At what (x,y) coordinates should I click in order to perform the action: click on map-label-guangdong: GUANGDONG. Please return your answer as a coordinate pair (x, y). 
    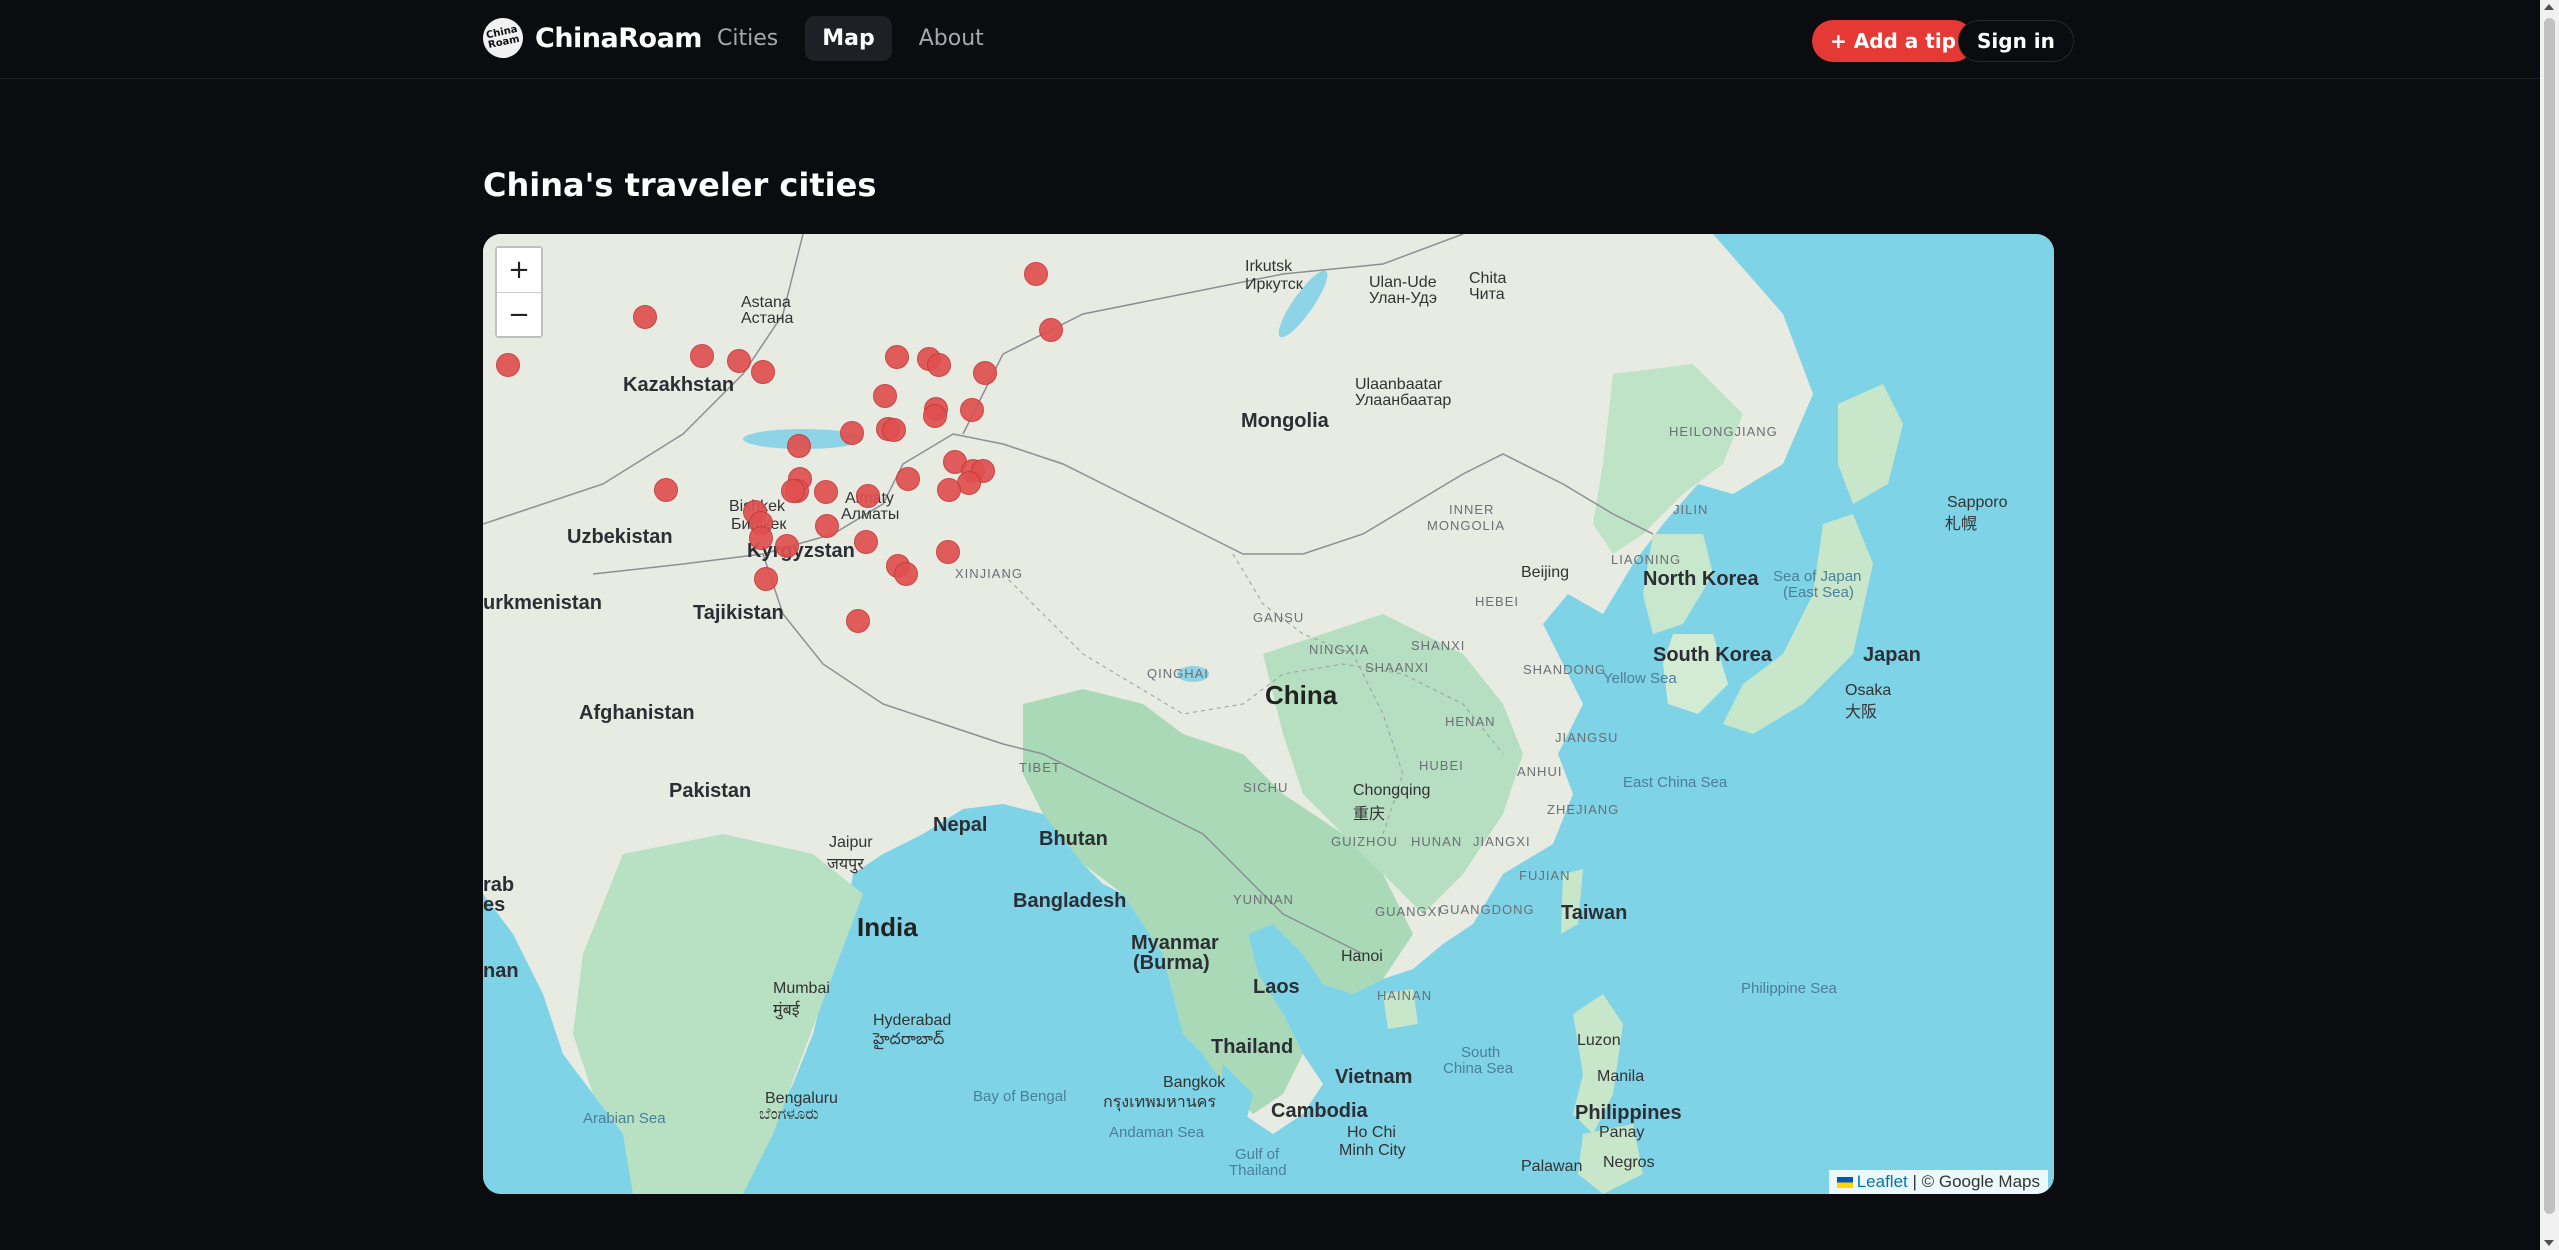
    Looking at the image, I should click on (1487, 909).